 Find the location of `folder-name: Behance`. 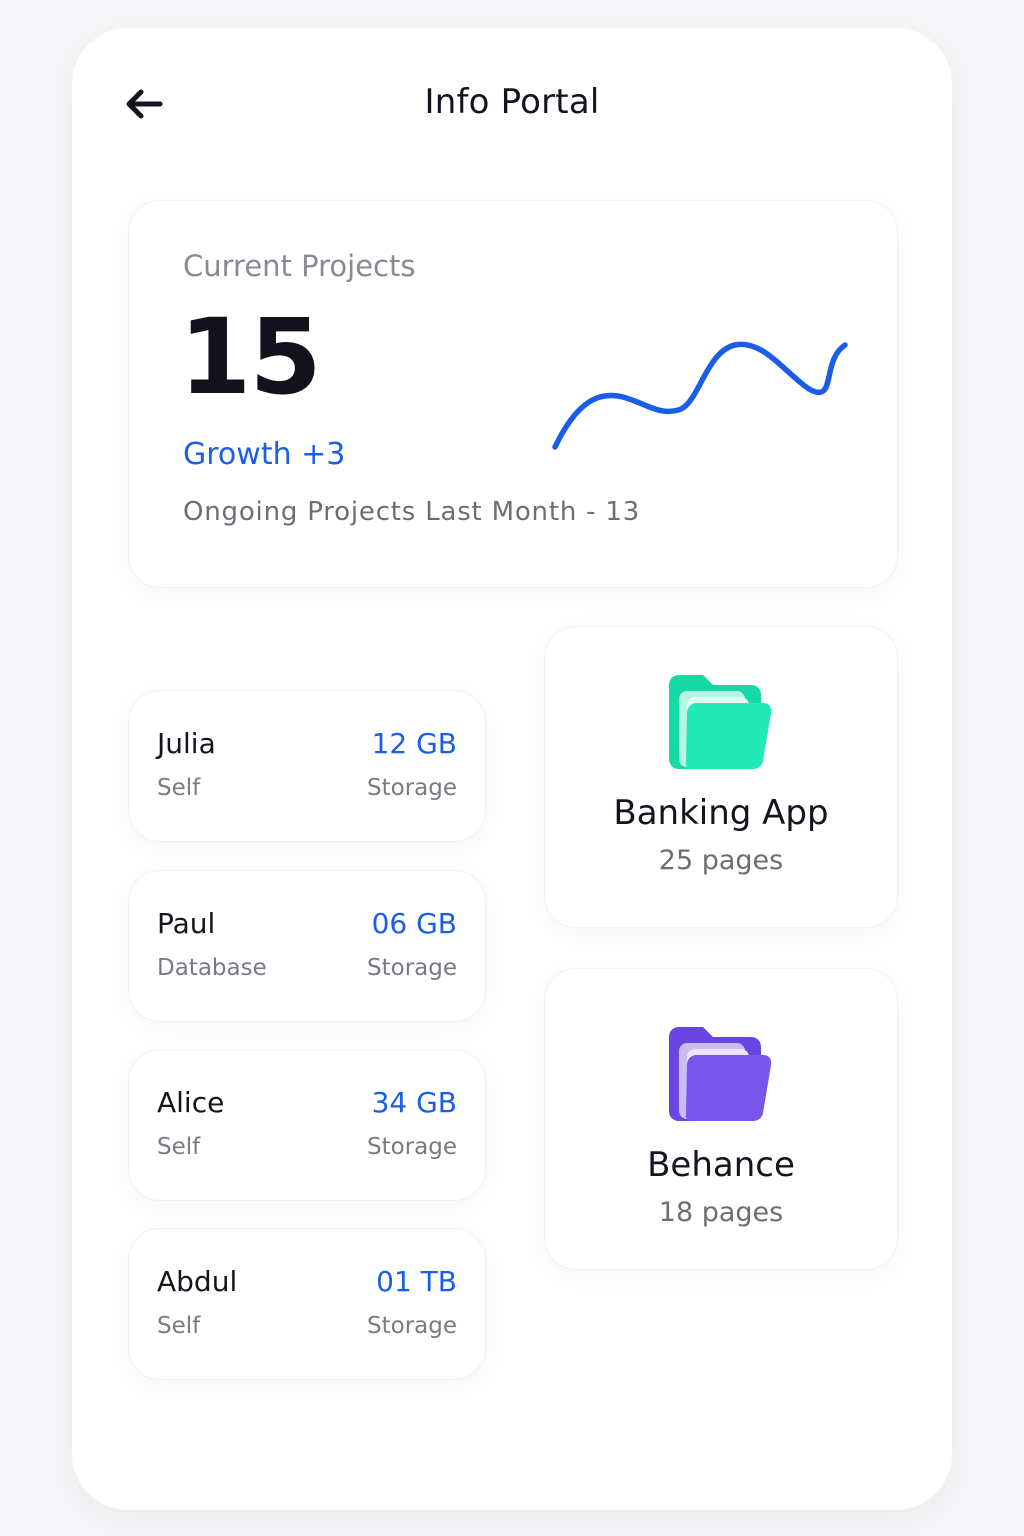

folder-name: Behance is located at coordinates (721, 1165).